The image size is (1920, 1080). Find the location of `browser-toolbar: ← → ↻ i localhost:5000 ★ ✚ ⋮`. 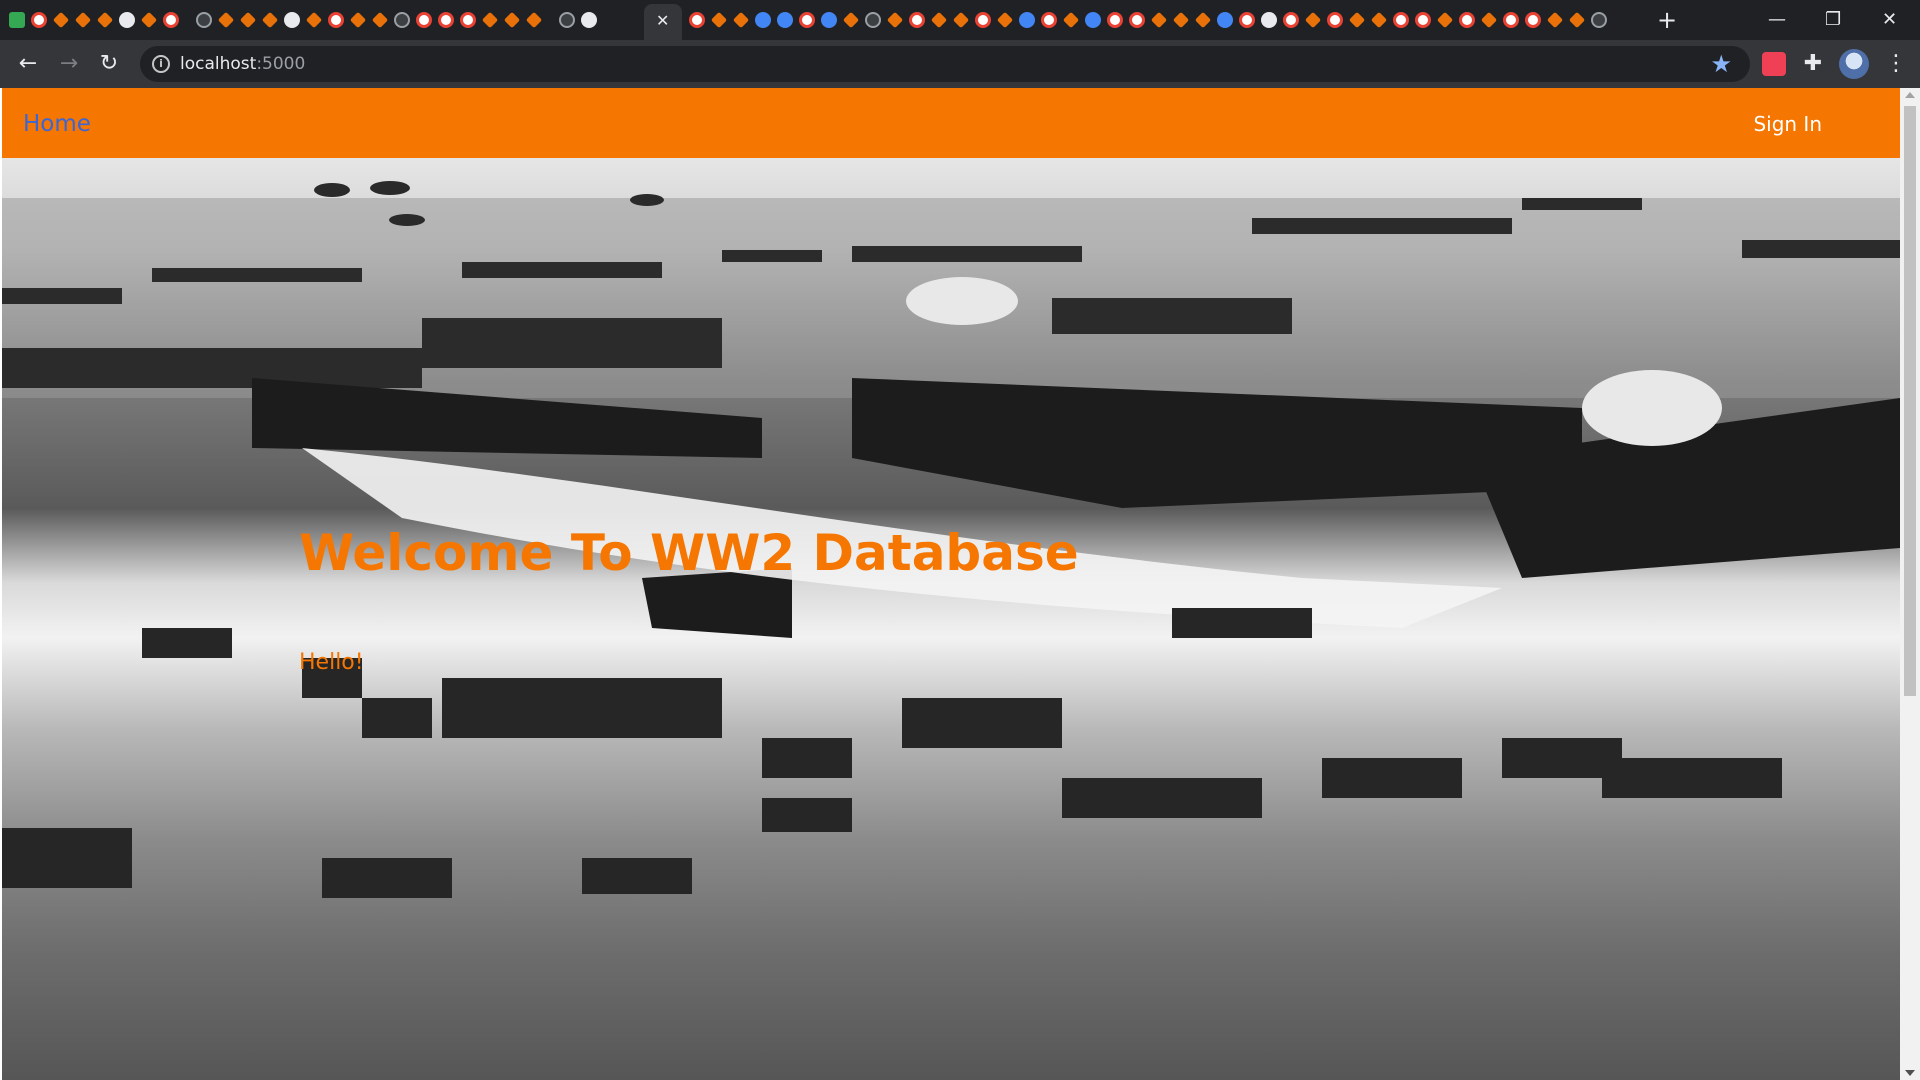

browser-toolbar: ← → ↻ i localhost:5000 ★ ✚ ⋮ is located at coordinates (960, 64).